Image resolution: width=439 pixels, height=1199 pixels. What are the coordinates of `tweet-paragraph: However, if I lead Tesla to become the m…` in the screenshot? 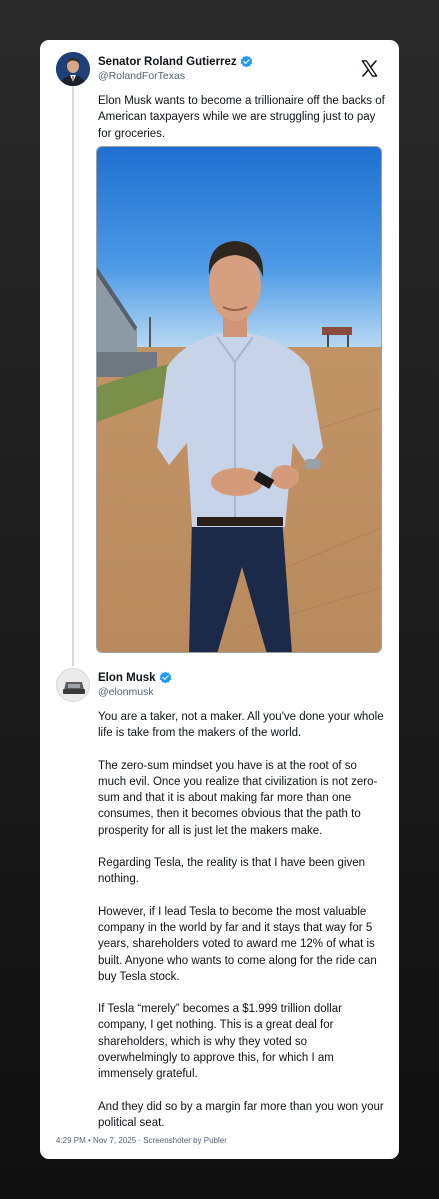 It's located at (237, 944).